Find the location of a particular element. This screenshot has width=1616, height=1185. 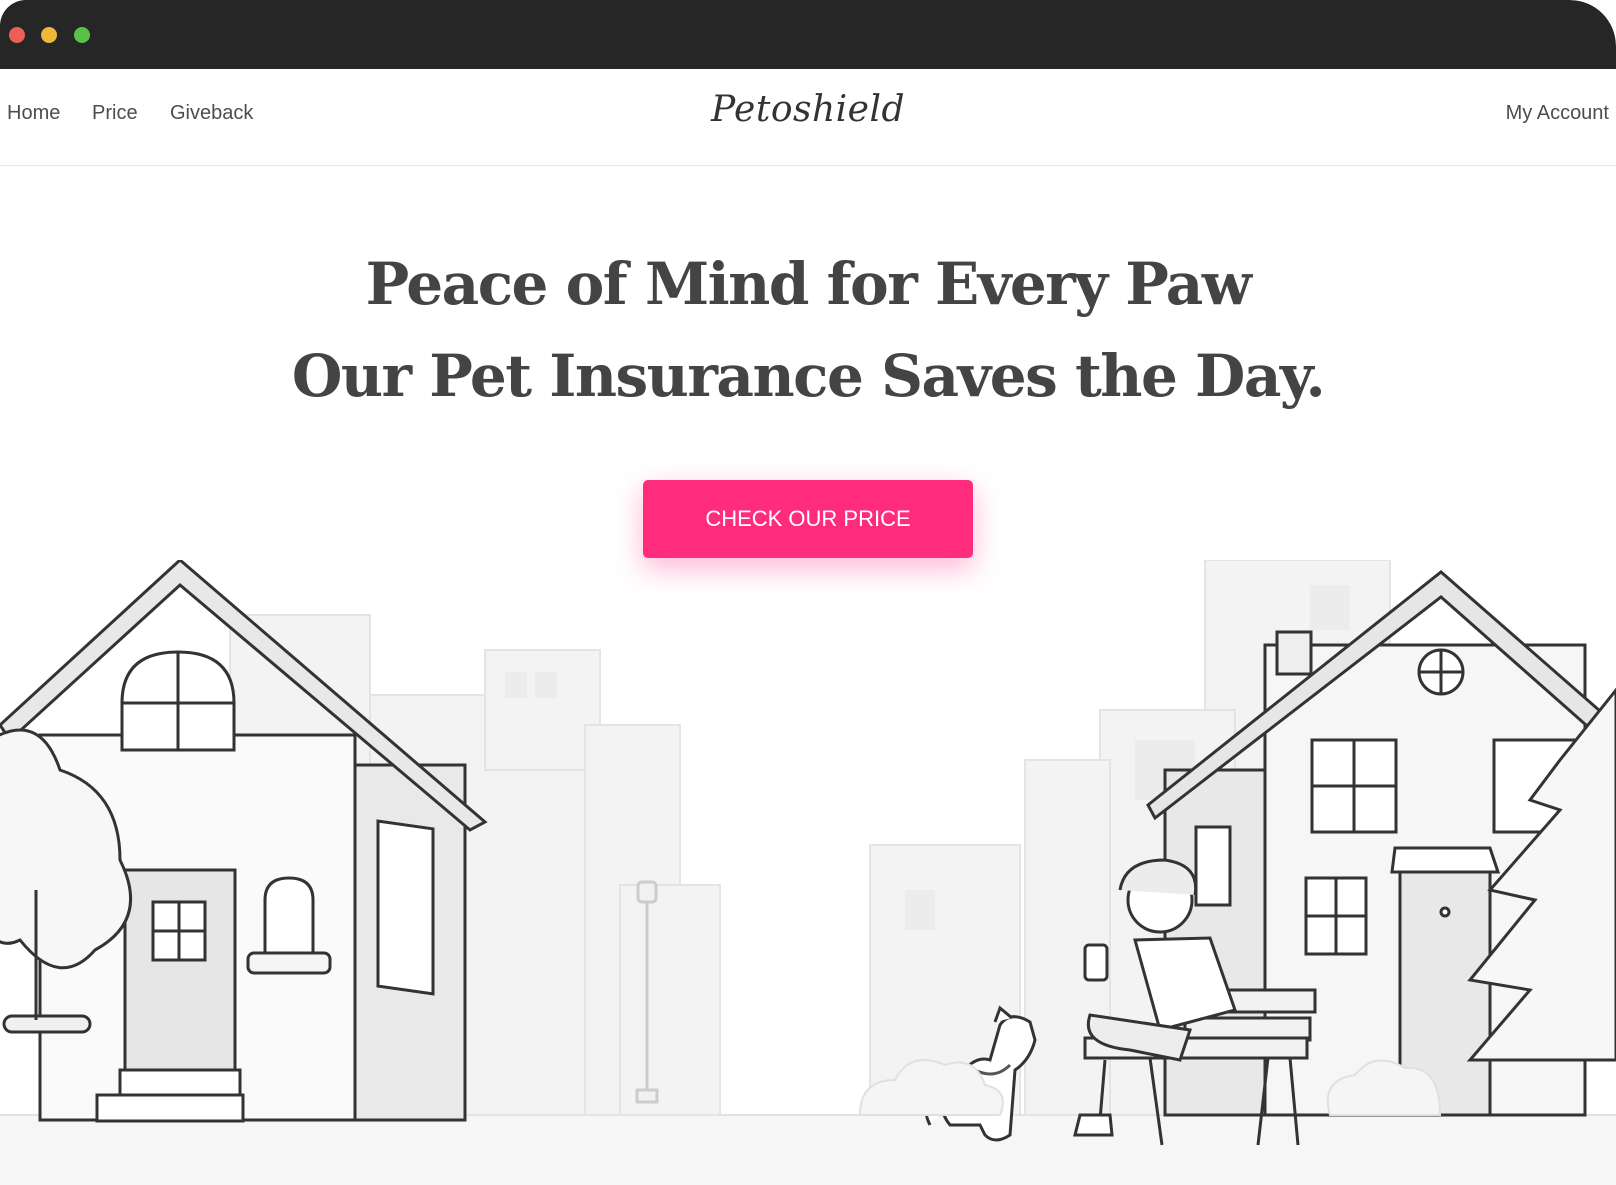

hero-heading-line-2: Our Pet Insurance Saves the Day. is located at coordinates (808, 376).